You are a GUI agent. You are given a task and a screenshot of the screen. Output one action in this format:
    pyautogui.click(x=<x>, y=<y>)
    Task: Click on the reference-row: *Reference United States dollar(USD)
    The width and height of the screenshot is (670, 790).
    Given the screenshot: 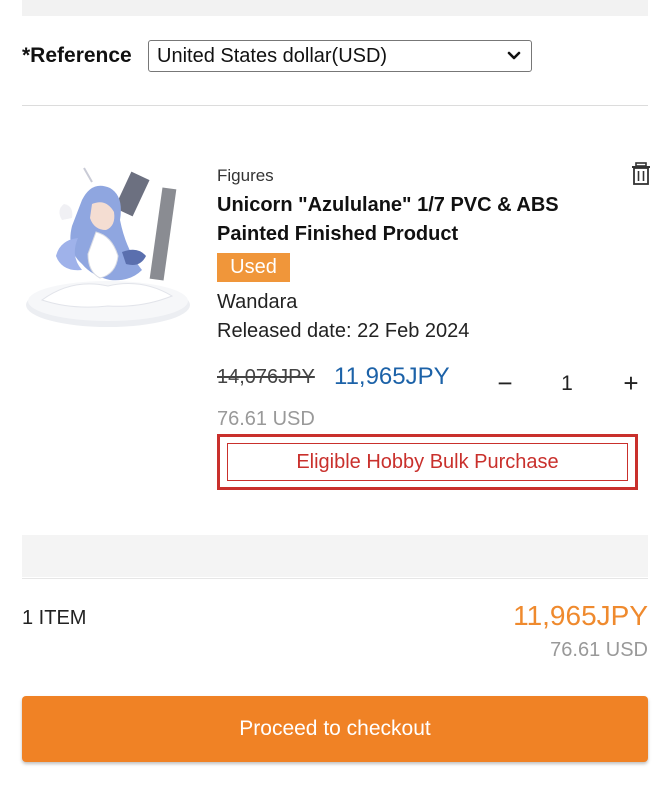 What is the action you would take?
    pyautogui.click(x=277, y=56)
    